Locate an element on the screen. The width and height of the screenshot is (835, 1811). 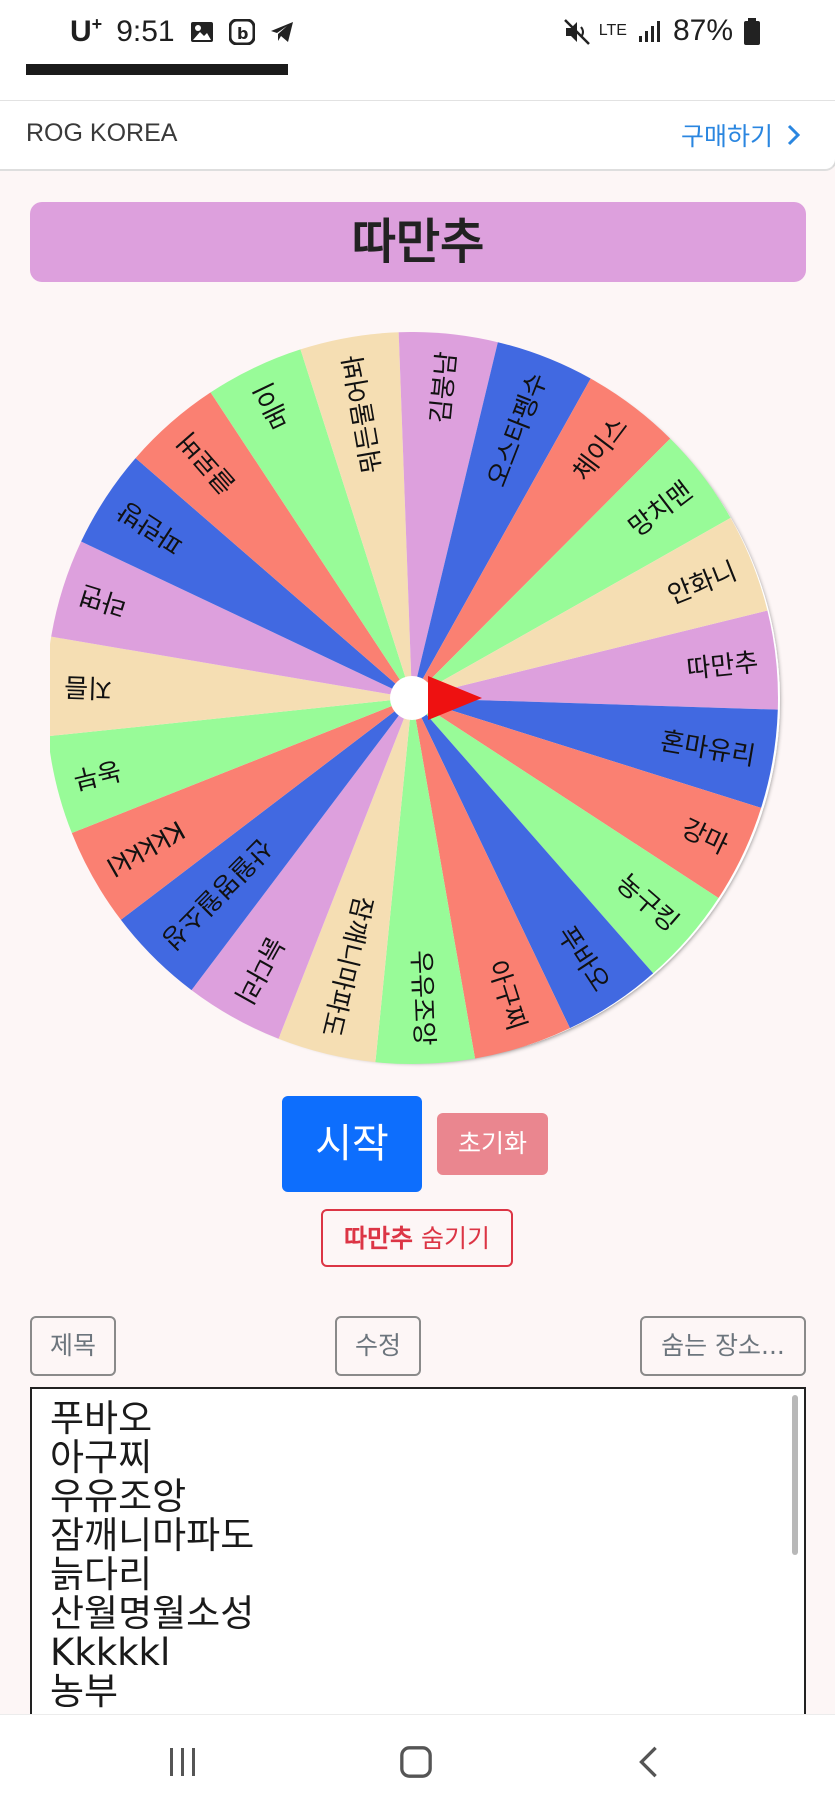
status-right: LTE 87% is located at coordinates (666, 31).